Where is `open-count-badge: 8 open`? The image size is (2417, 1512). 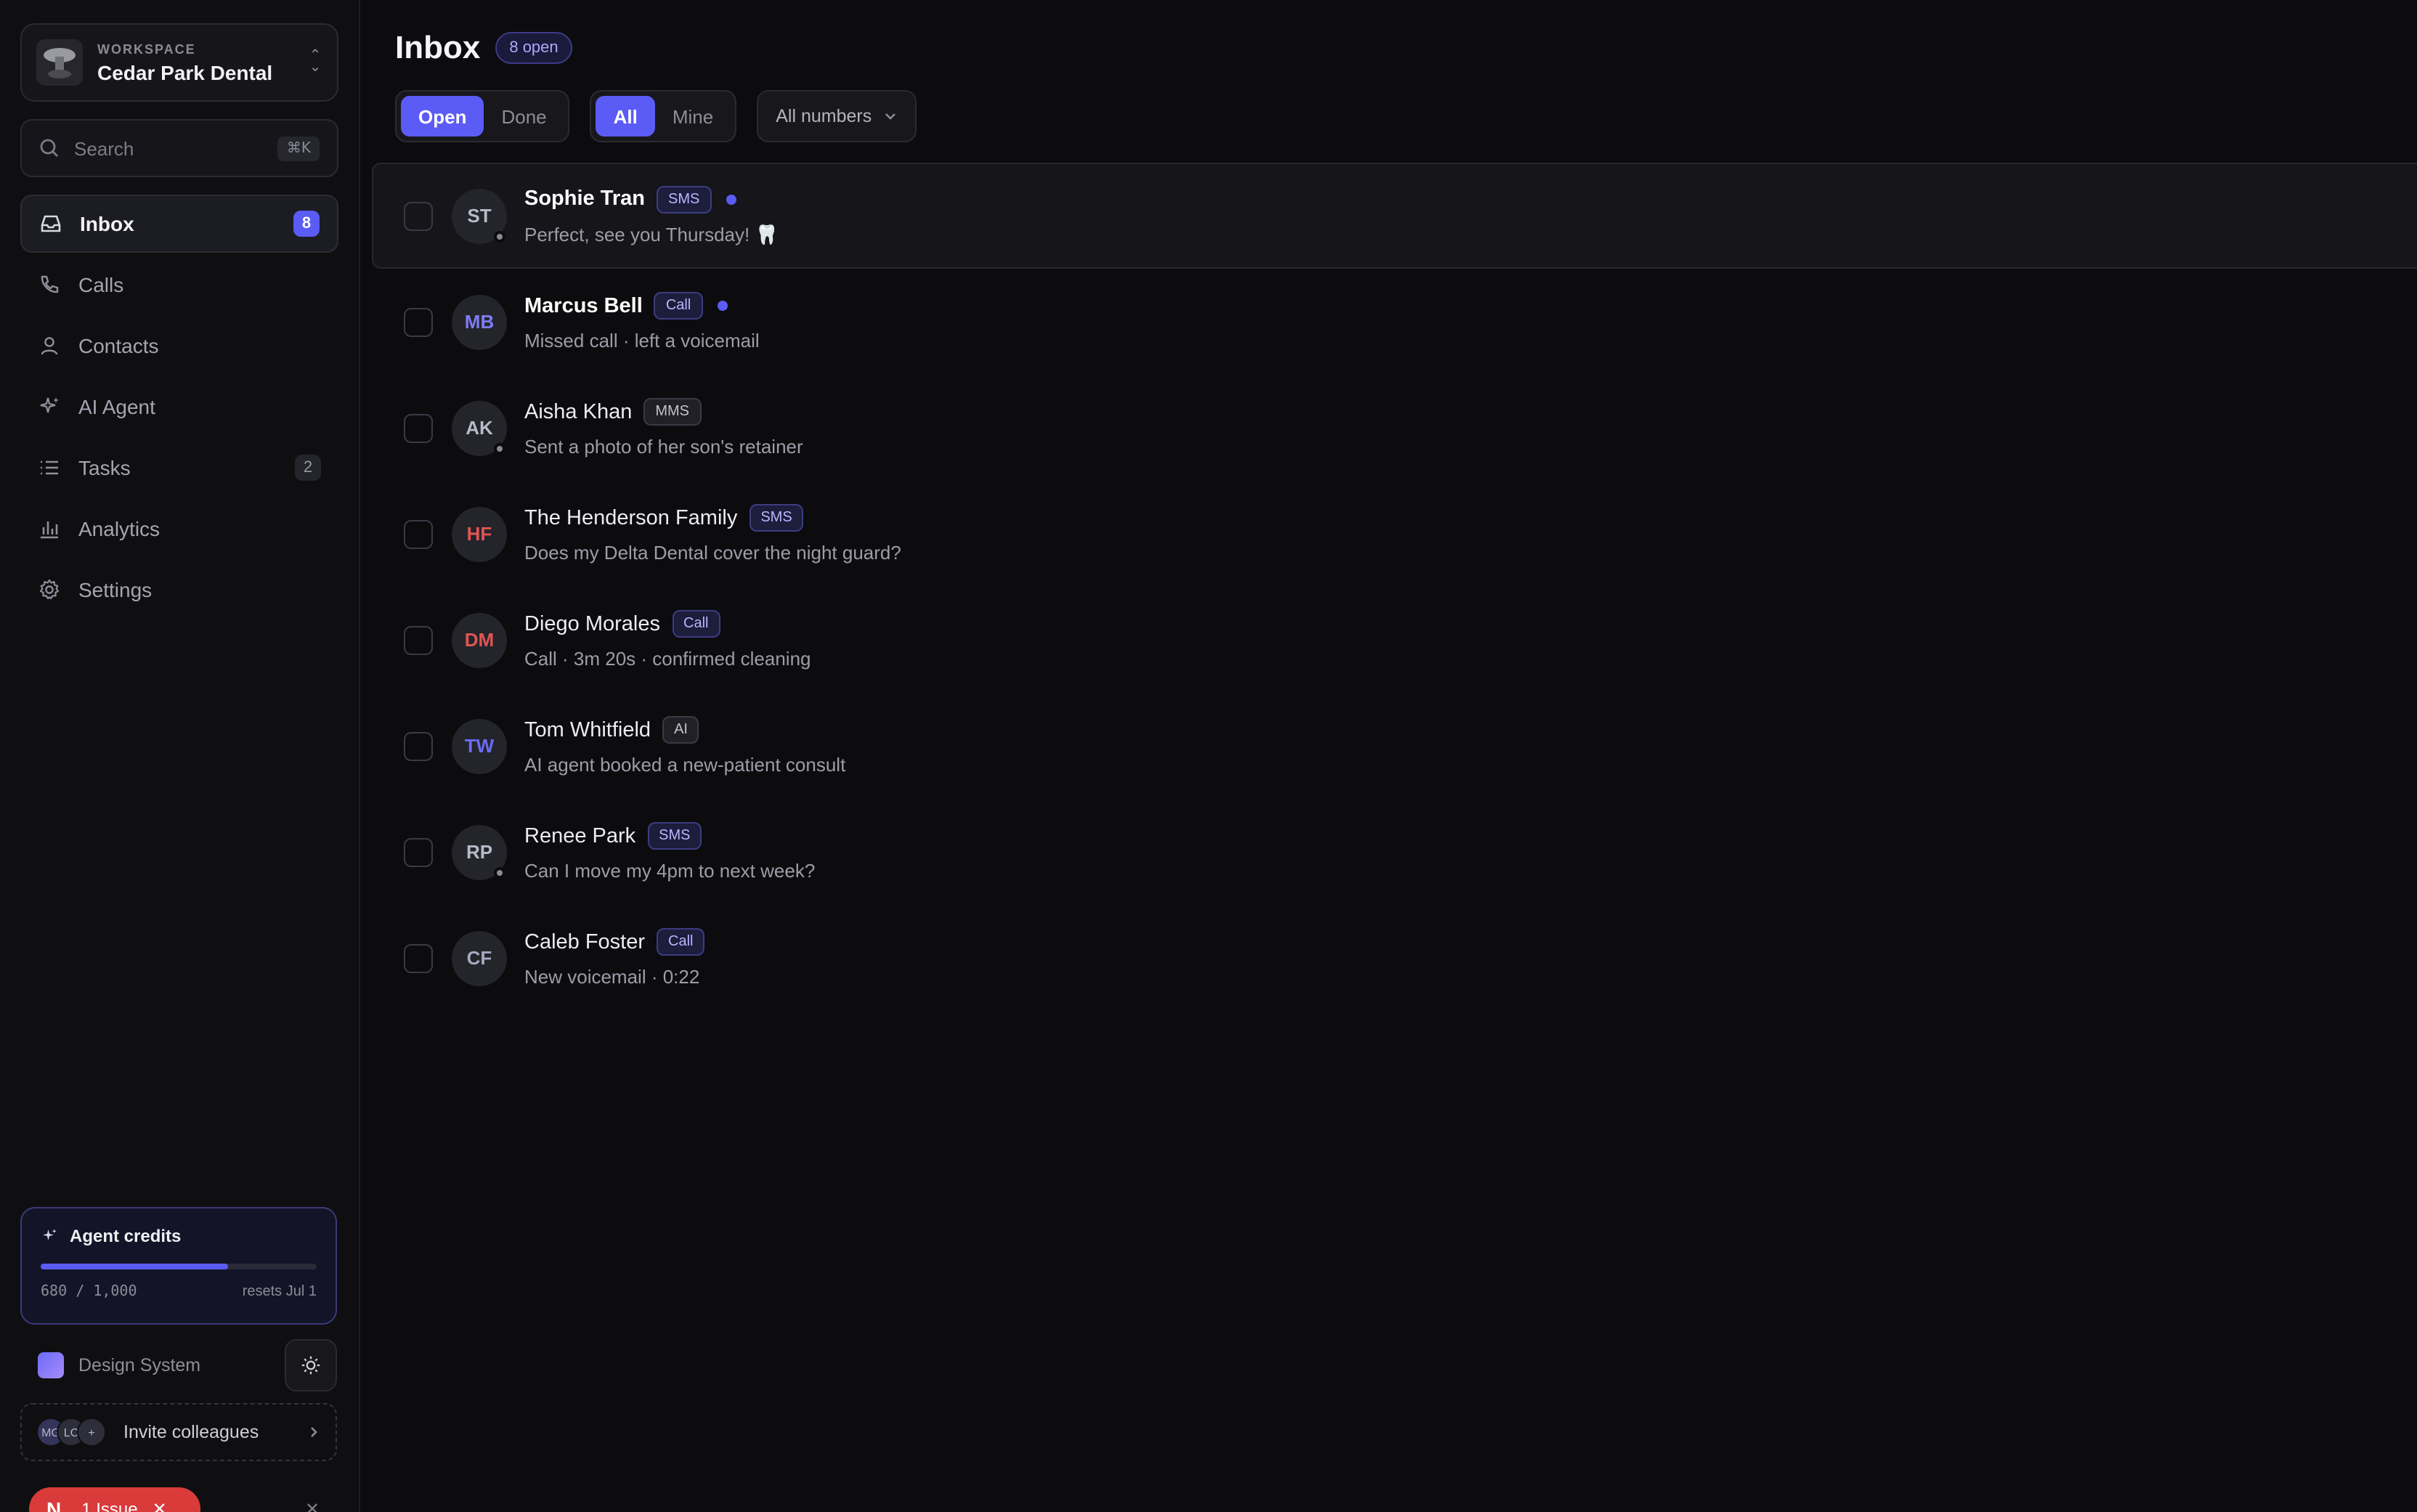 open-count-badge: 8 open is located at coordinates (534, 48).